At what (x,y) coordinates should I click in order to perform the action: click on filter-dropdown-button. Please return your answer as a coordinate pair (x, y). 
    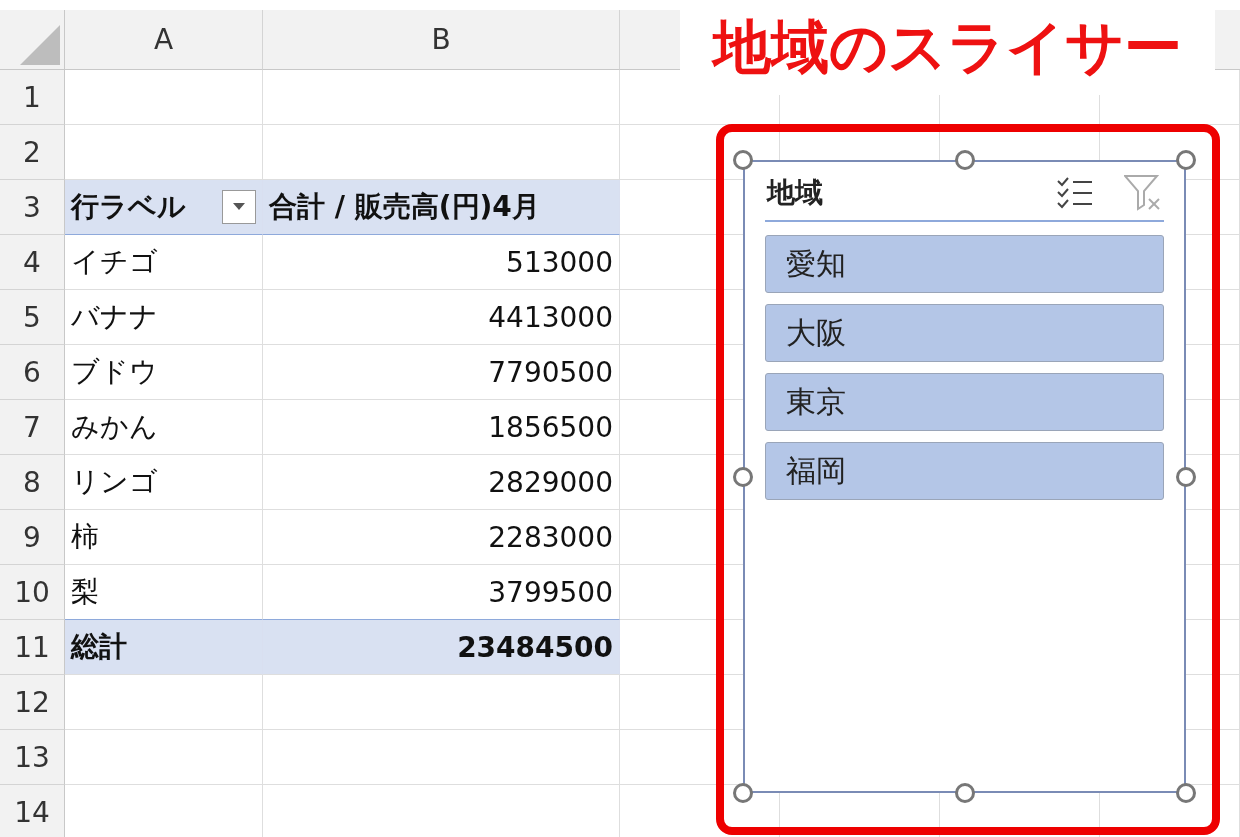
    Looking at the image, I should click on (239, 207).